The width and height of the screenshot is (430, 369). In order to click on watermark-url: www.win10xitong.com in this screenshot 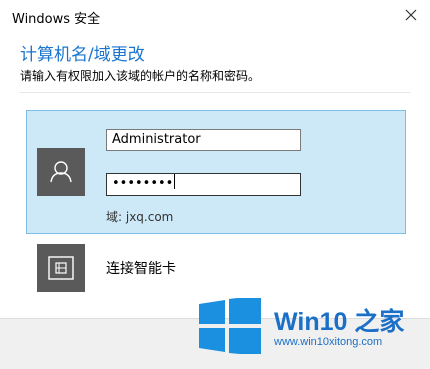, I will do `click(328, 342)`.